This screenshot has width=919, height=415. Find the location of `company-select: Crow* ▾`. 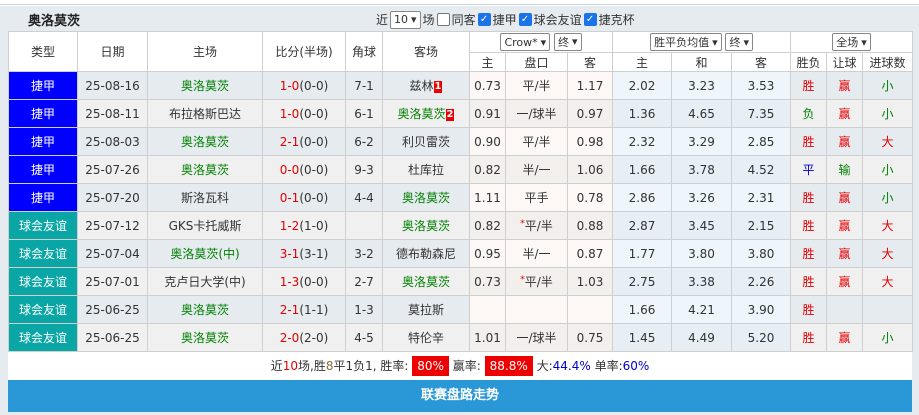

company-select: Crow* ▾ is located at coordinates (525, 42).